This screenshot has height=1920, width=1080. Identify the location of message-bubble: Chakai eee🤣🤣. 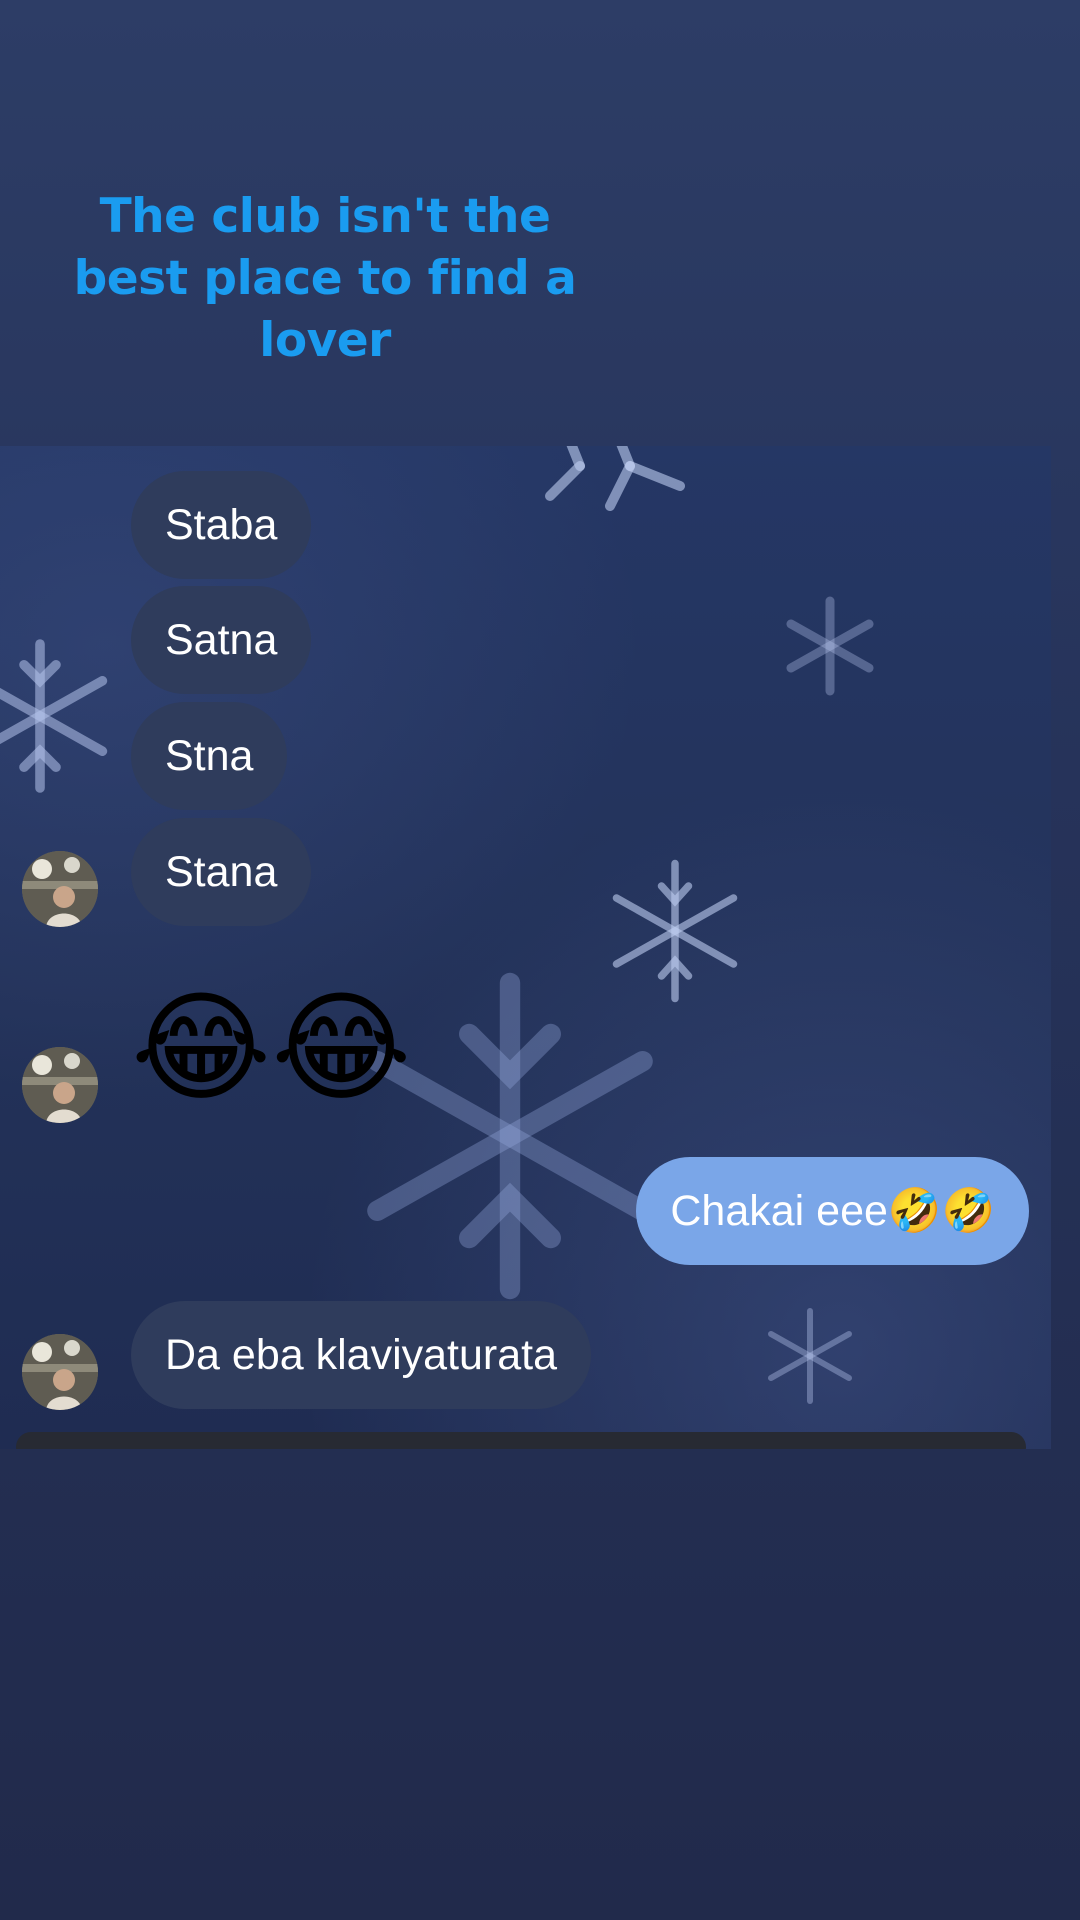
(832, 1211).